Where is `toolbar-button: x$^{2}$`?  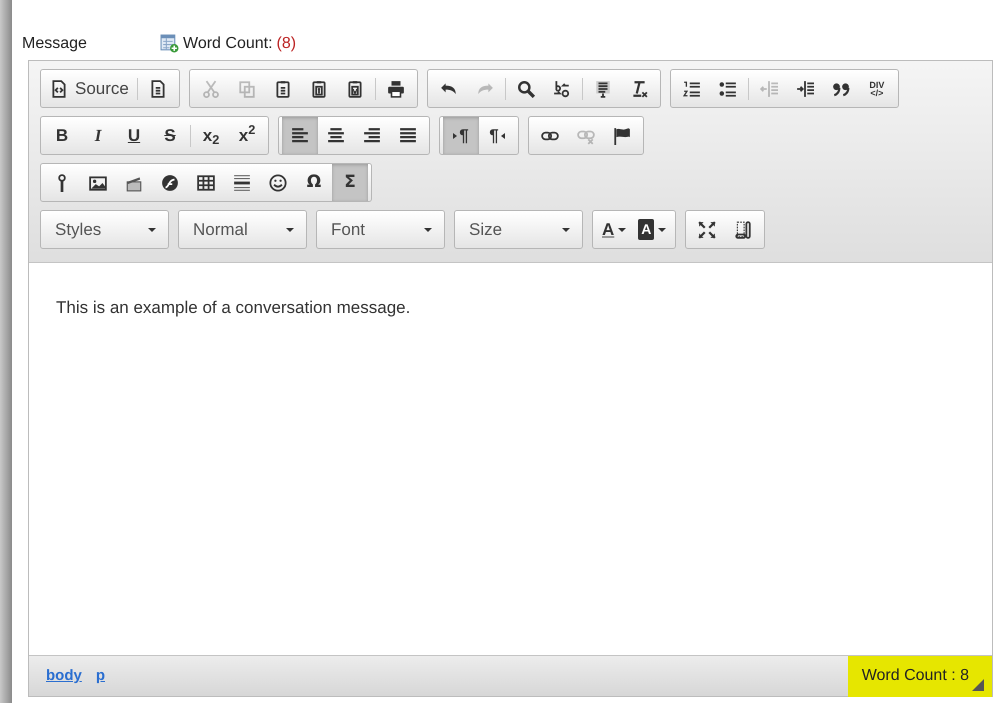 toolbar-button: x$^{2}$ is located at coordinates (247, 135).